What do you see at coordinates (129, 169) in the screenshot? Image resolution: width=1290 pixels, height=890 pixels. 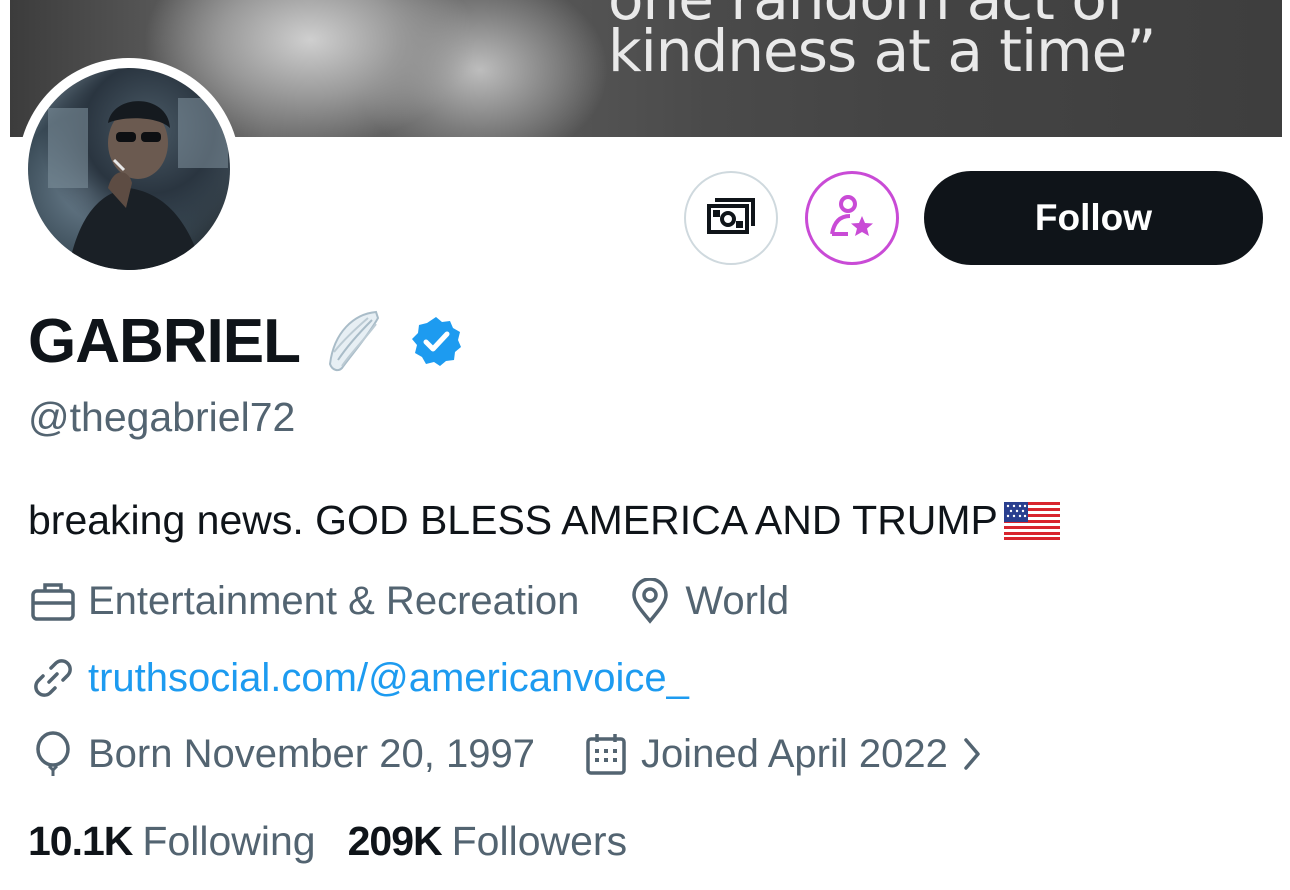 I see `avatar` at bounding box center [129, 169].